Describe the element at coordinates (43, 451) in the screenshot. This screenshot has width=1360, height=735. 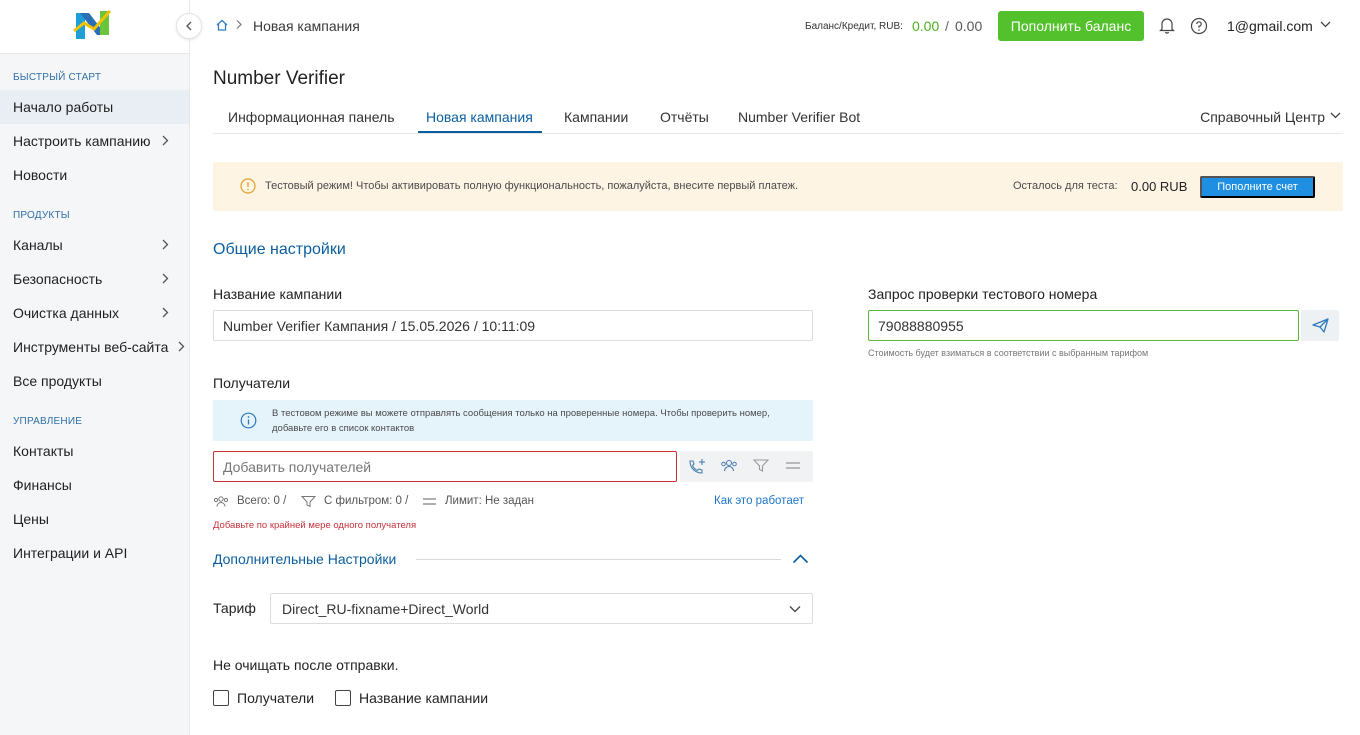
I see `sidebar-item-label: Контакты` at that location.